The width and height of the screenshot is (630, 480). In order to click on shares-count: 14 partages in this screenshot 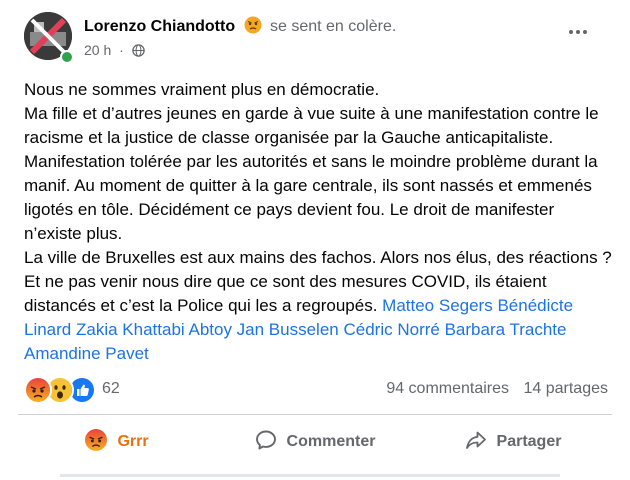, I will do `click(565, 388)`.